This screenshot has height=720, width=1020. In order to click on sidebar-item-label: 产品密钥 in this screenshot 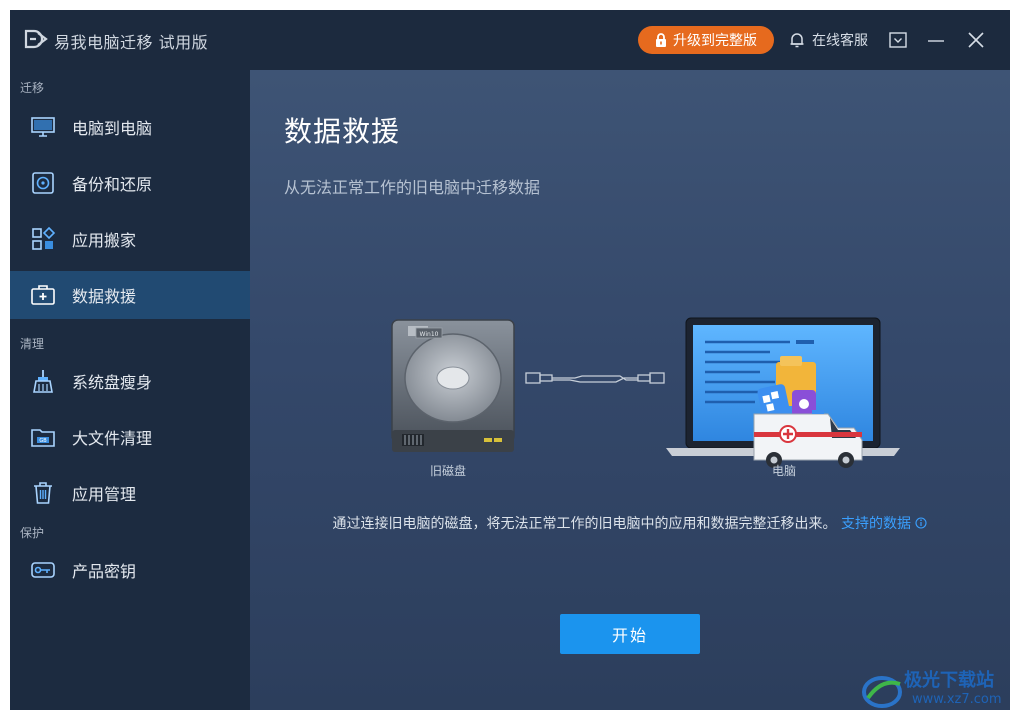, I will do `click(104, 571)`.